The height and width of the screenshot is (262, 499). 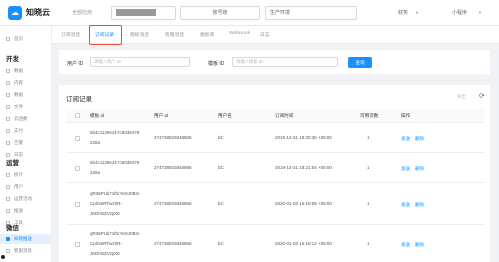 What do you see at coordinates (8, 175) in the screenshot?
I see `stats-icon` at bounding box center [8, 175].